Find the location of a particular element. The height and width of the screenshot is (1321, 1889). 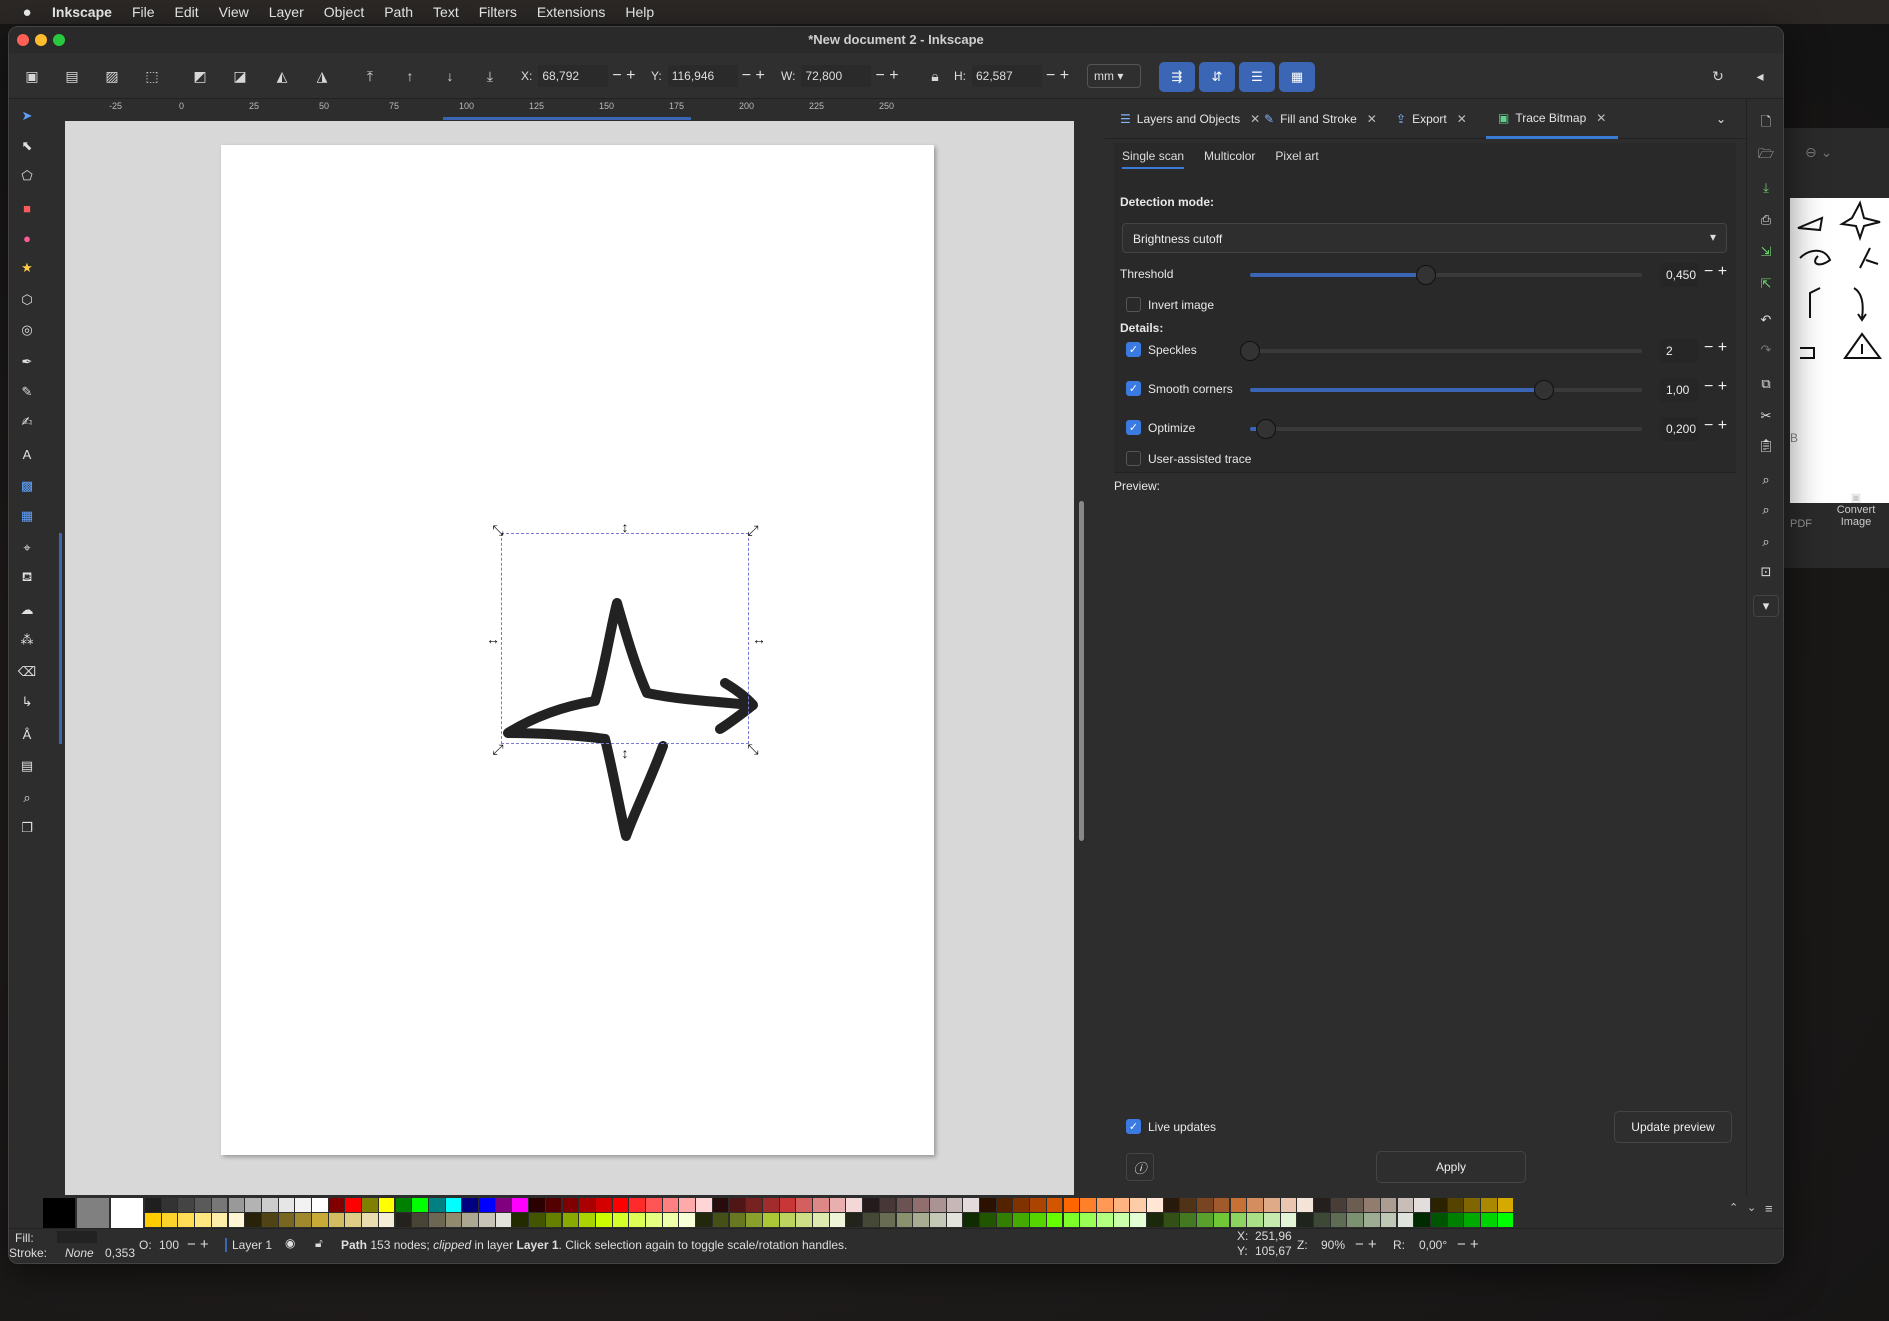

optimize-slider-knob is located at coordinates (1266, 429).